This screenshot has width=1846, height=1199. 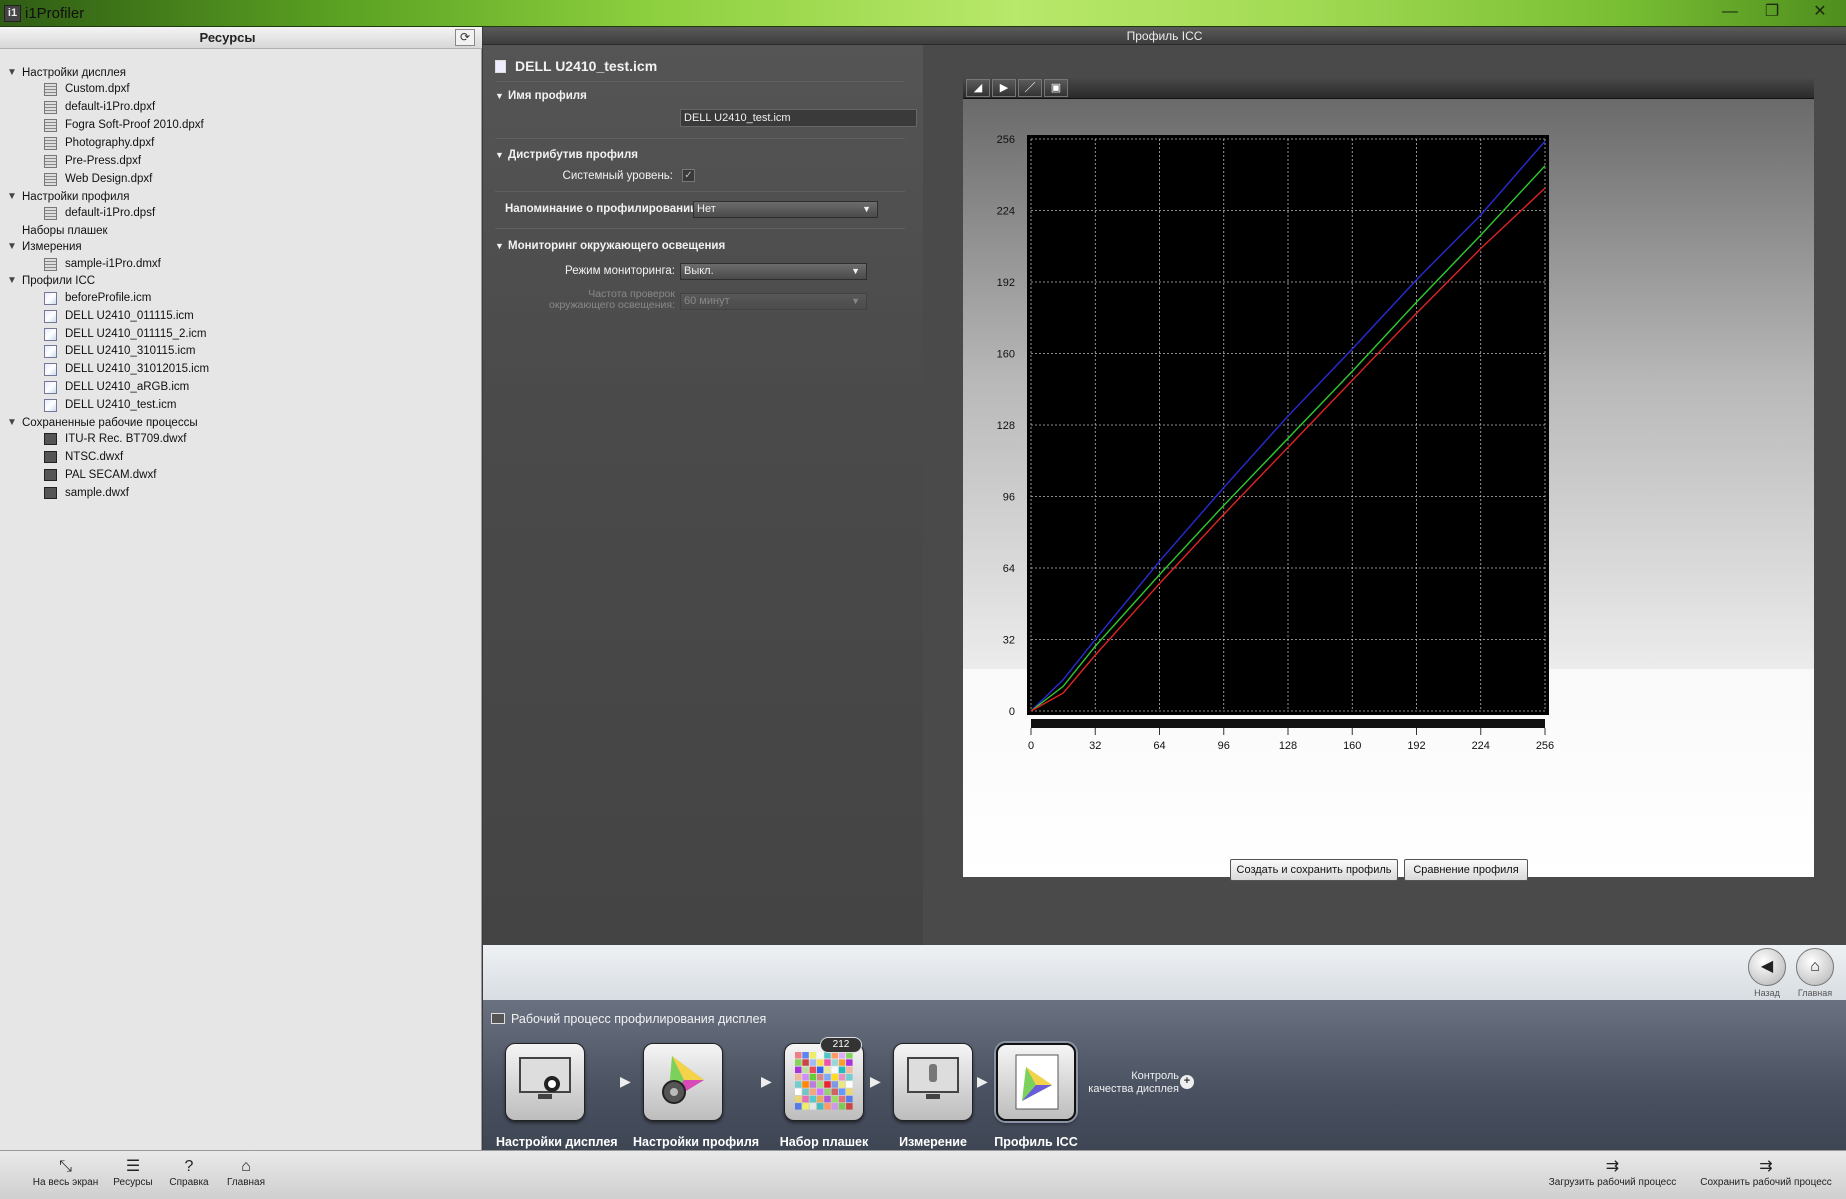 I want to click on navigation-strip: ◀ Назад ⌂ Главная, so click(x=1164, y=972).